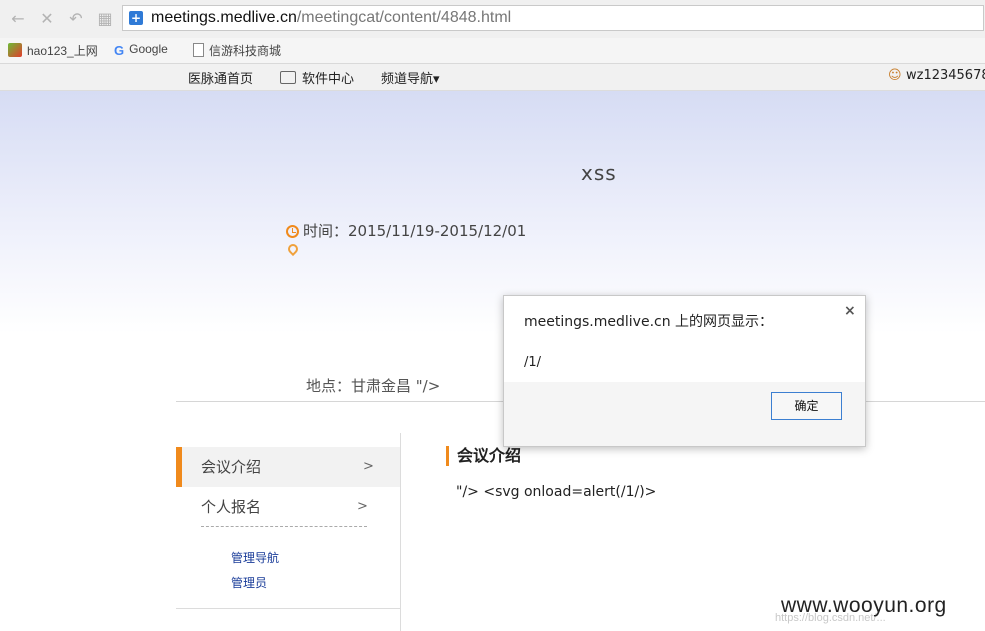 This screenshot has width=985, height=631. What do you see at coordinates (684, 414) in the screenshot?
I see `dialog-footer: 确定` at bounding box center [684, 414].